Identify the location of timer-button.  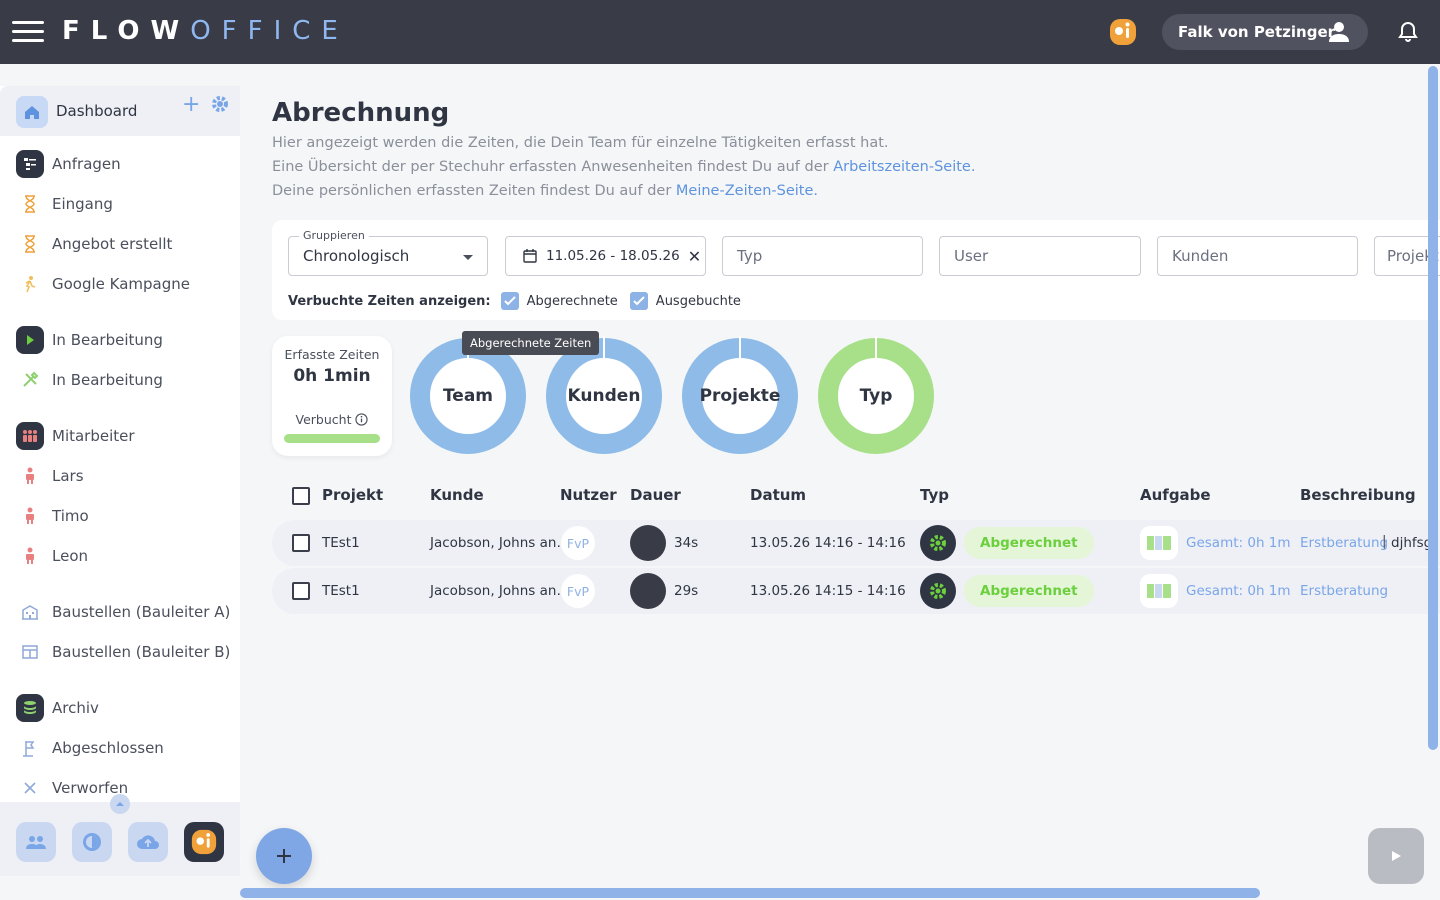
(92, 842).